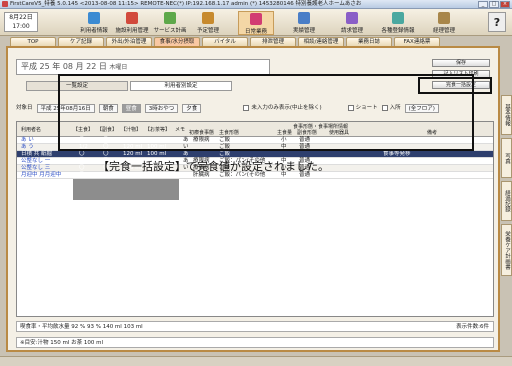 The image size is (512, 366). Describe the element at coordinates (94, 18) in the screenshot. I see `user-info-icon` at that location.